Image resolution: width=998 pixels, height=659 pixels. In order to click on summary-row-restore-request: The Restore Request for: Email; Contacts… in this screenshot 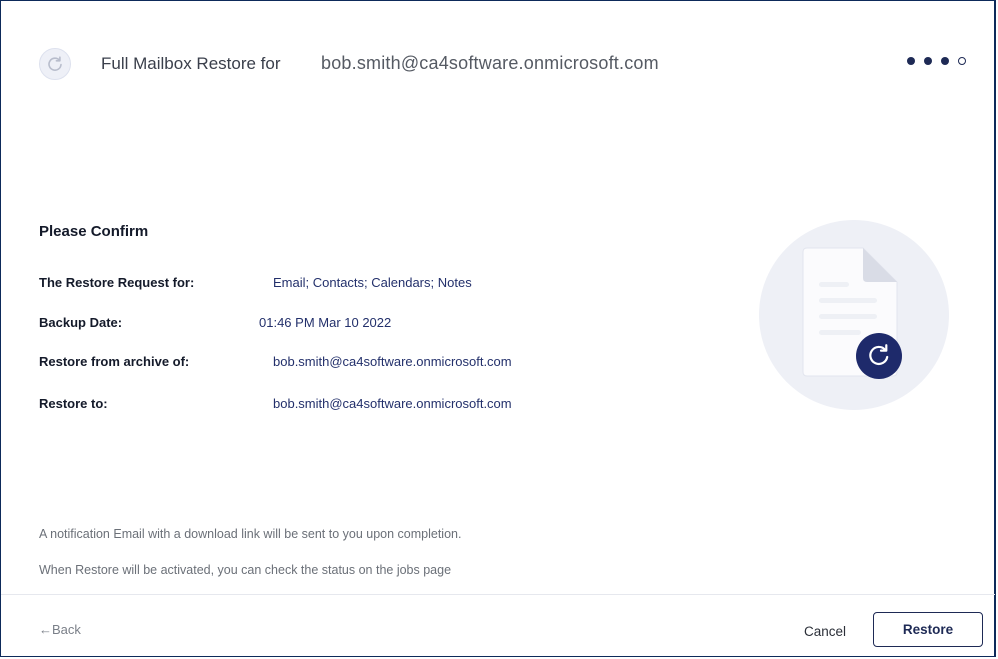, I will do `click(369, 285)`.